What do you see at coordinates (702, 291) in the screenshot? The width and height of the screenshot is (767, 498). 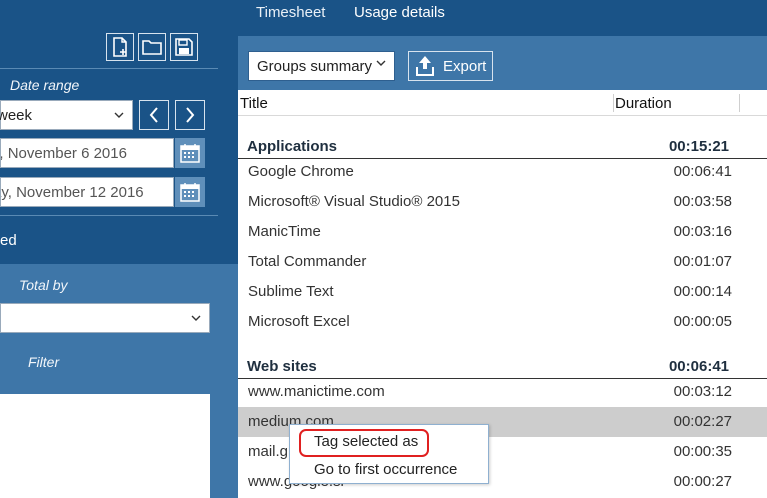 I see `row-duration: 00:00:14` at bounding box center [702, 291].